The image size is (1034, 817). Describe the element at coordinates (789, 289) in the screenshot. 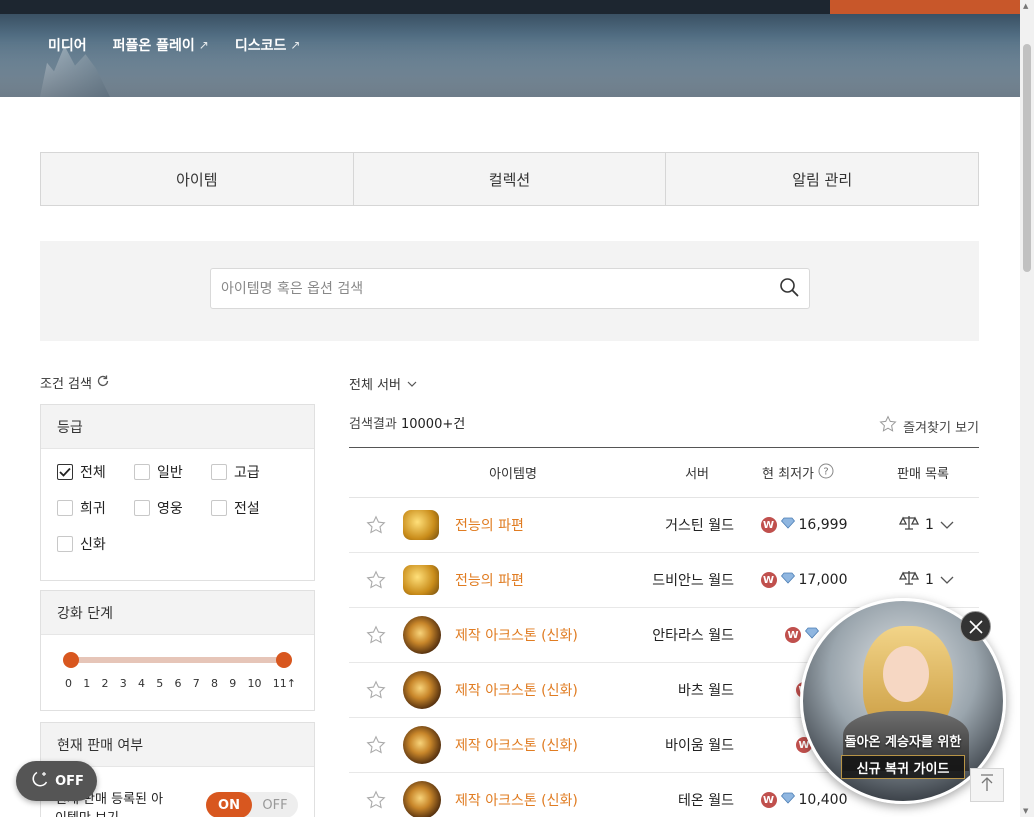

I see `search-icon` at that location.